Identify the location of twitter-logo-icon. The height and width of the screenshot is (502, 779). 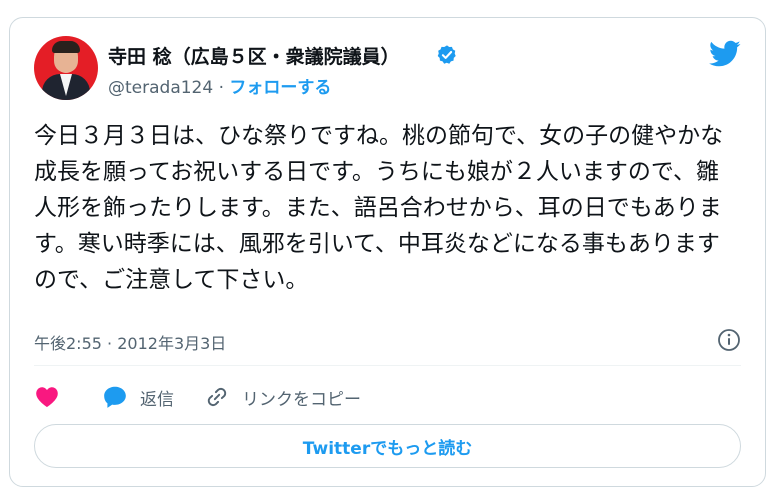
(725, 54).